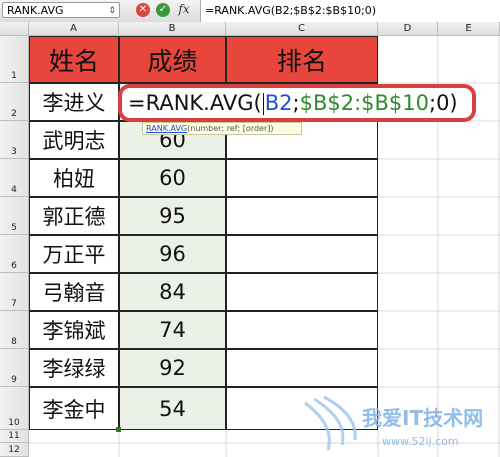 This screenshot has height=457, width=500. I want to click on cell-header-rank: 排名, so click(302, 59).